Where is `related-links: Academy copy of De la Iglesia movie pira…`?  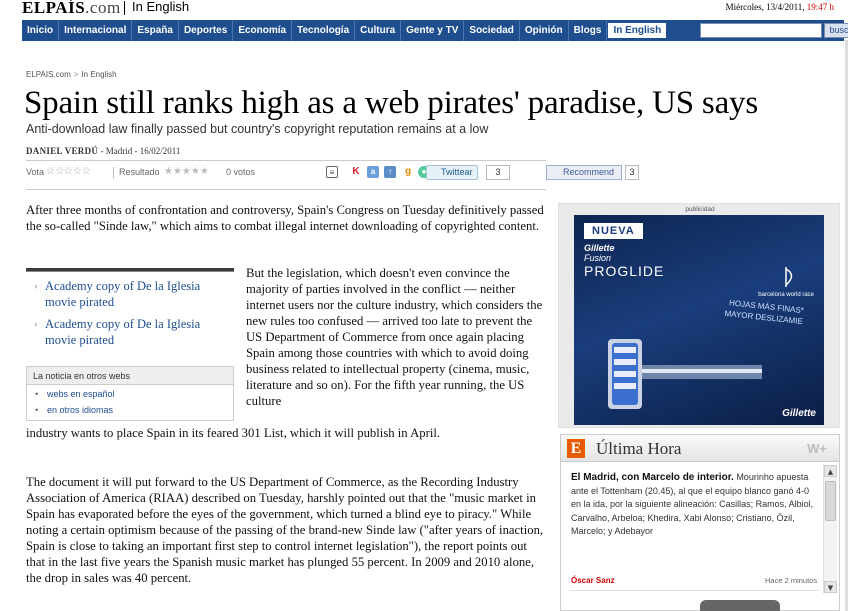 related-links: Academy copy of De la Iglesia movie pira… is located at coordinates (130, 308).